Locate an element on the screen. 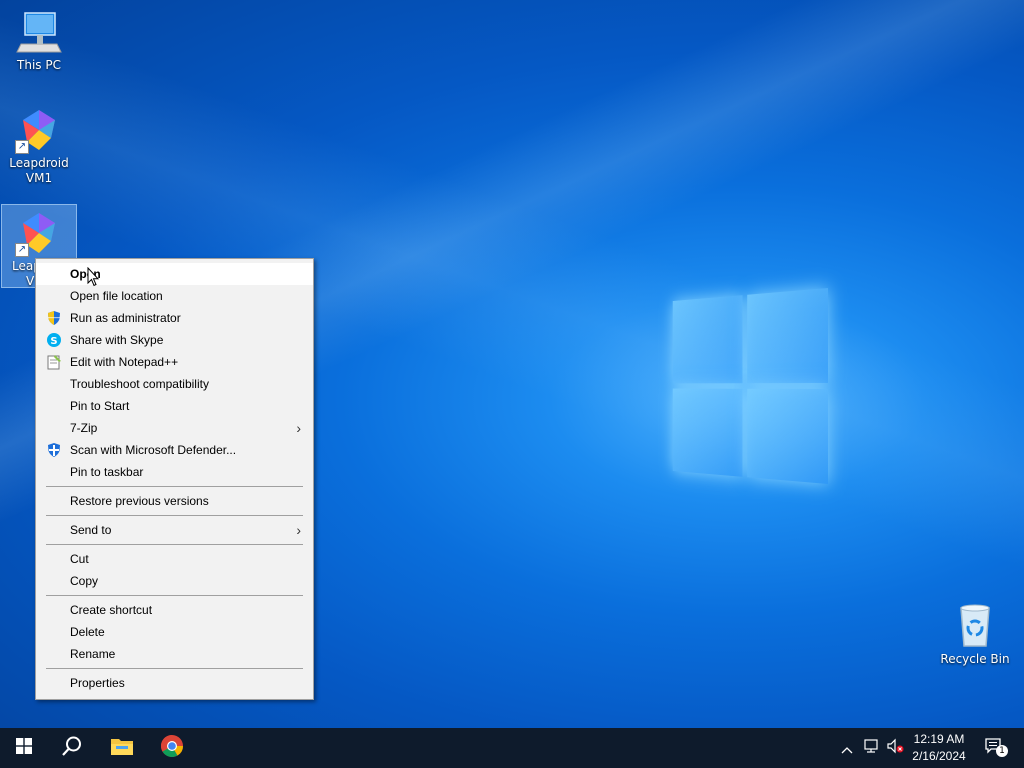 The width and height of the screenshot is (1024, 768). start-button is located at coordinates (24, 748).